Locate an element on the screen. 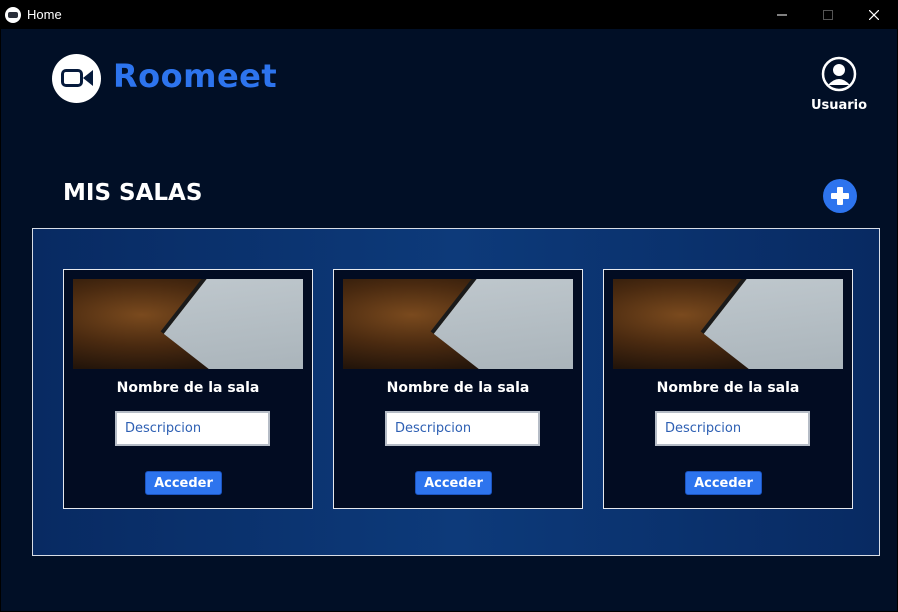 This screenshot has height=612, width=898. window-title: Home is located at coordinates (44, 14).